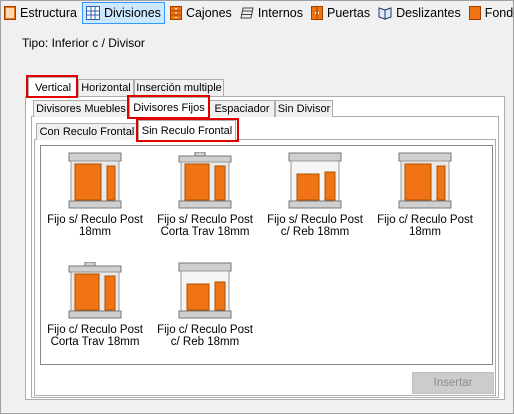  I want to click on tab-horizontal: Horizontal, so click(106, 87).